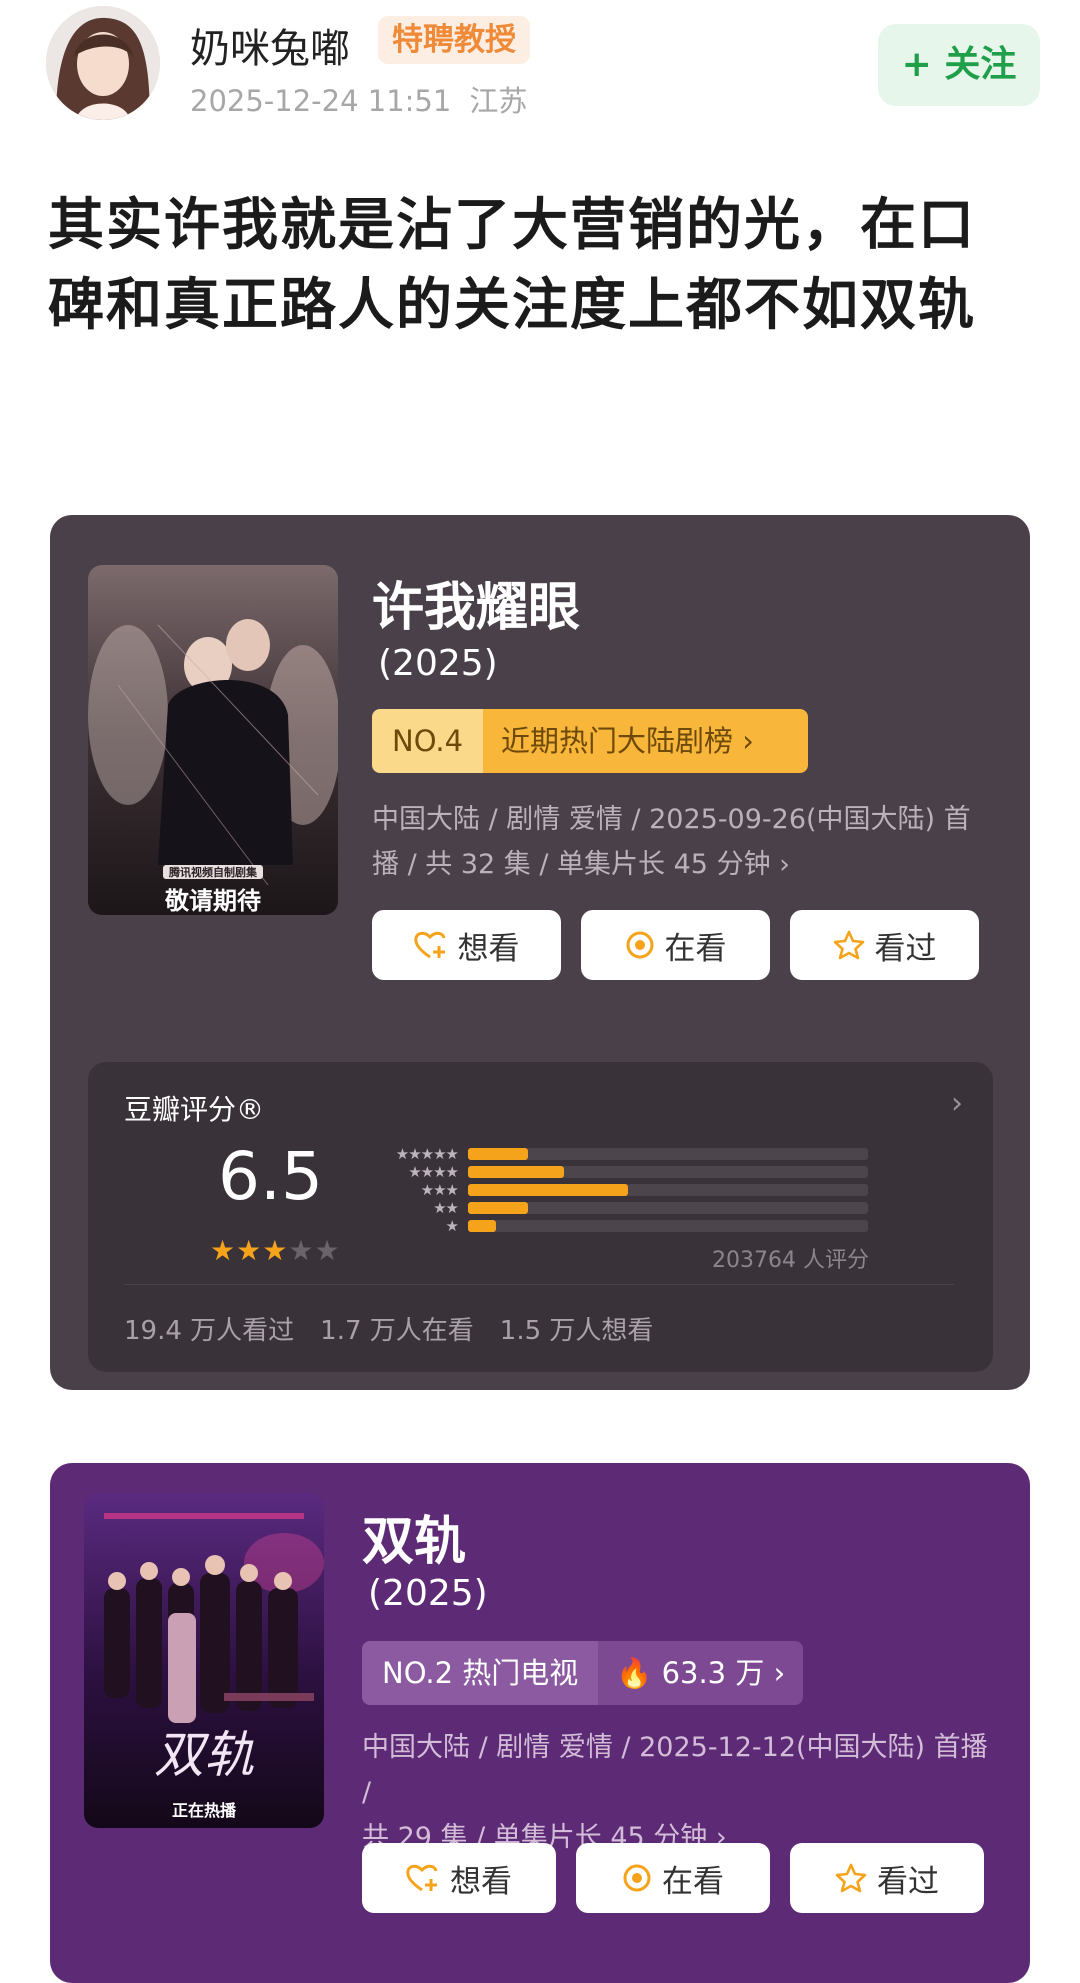 The image size is (1080, 1983). I want to click on follow-button: + 关注, so click(959, 65).